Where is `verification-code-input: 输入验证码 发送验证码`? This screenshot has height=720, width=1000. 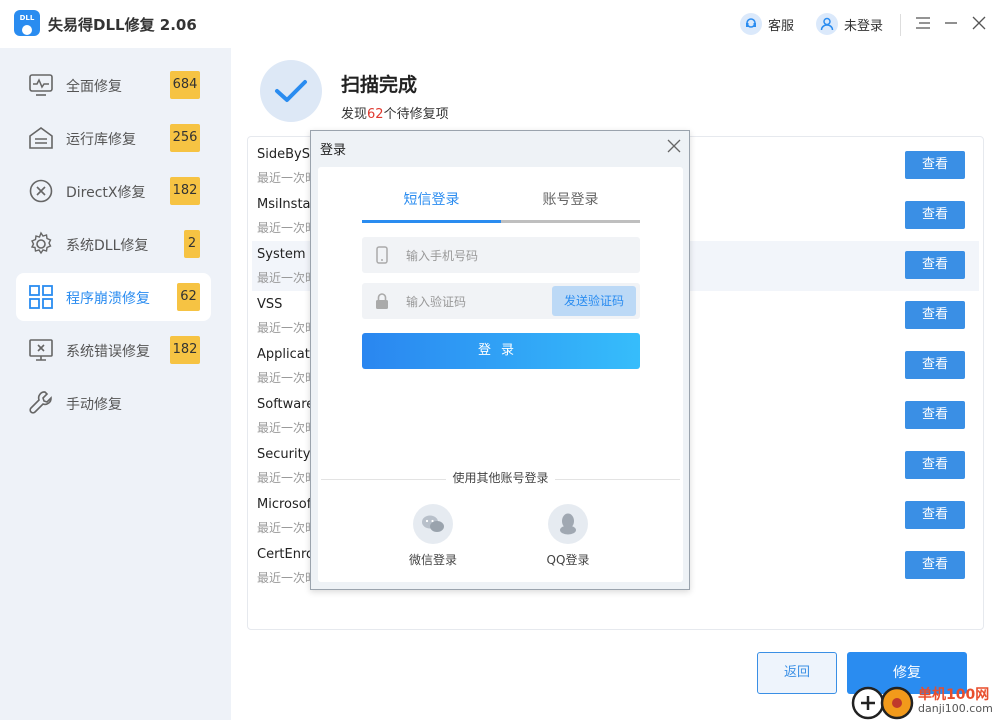
verification-code-input: 输入验证码 发送验证码 is located at coordinates (501, 301).